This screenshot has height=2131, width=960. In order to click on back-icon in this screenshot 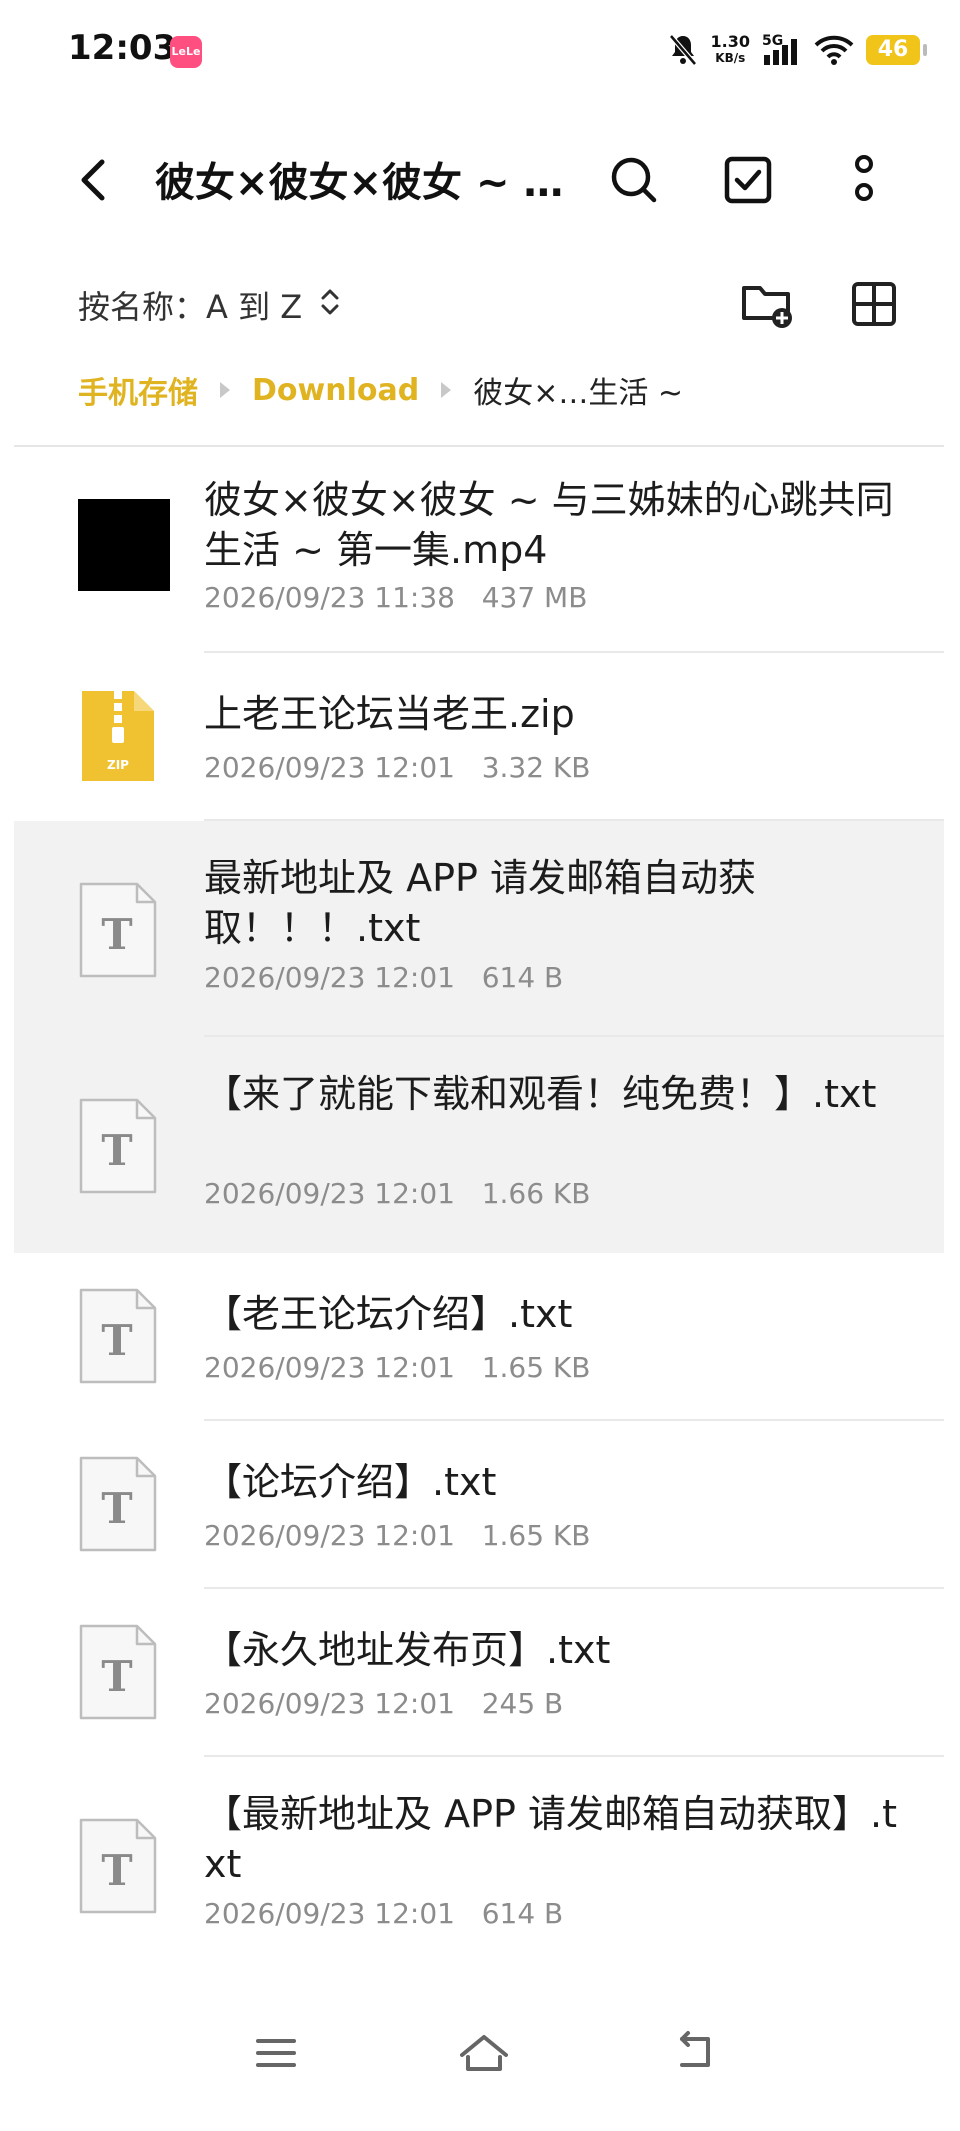, I will do `click(96, 180)`.